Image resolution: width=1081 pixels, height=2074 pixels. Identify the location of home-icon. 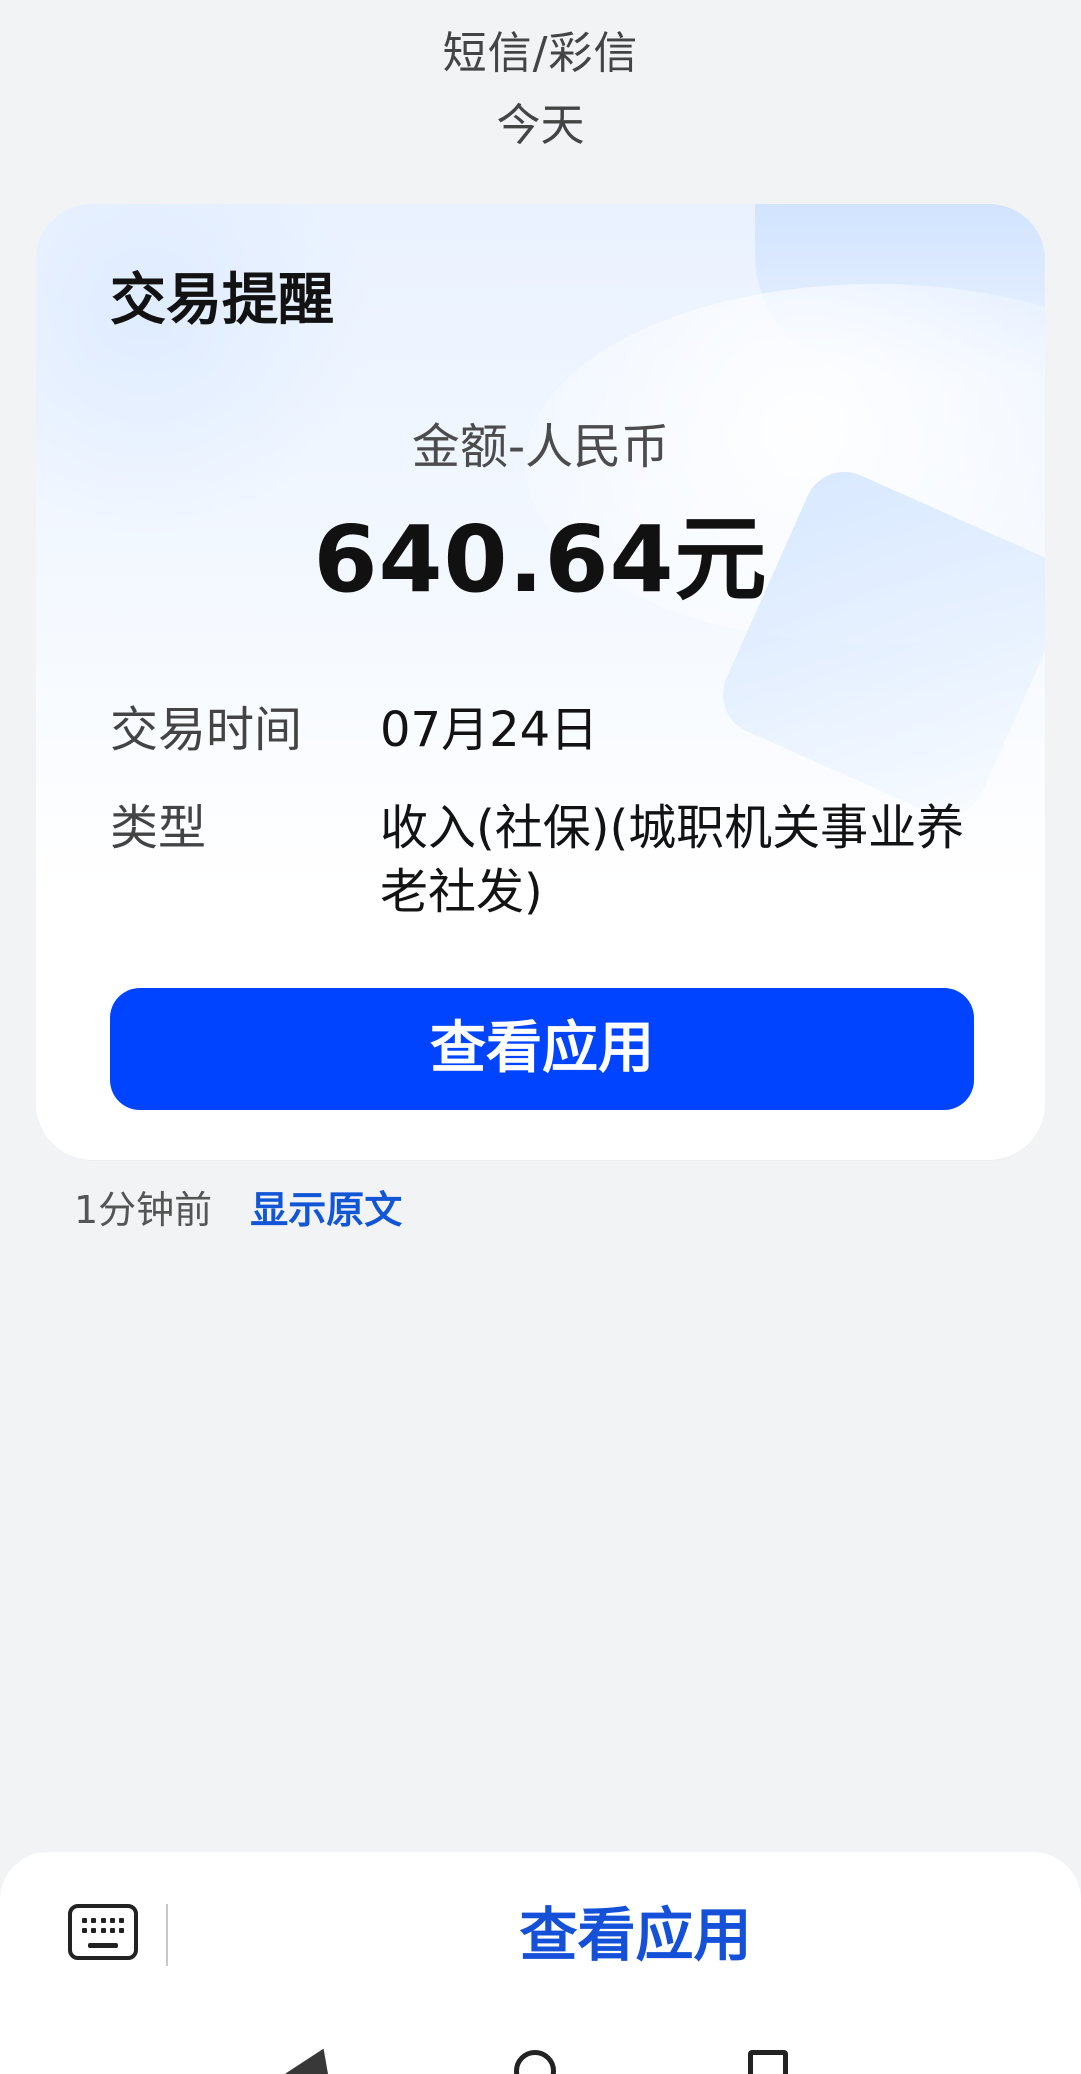
(535, 2062).